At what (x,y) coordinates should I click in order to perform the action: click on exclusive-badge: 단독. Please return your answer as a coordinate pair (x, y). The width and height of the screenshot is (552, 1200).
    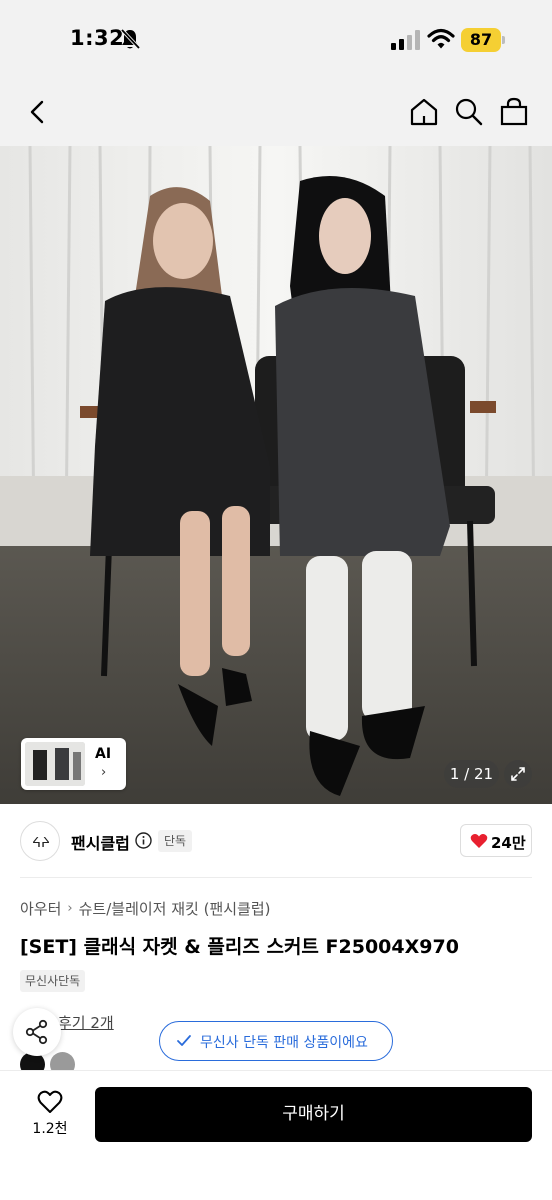
    Looking at the image, I should click on (175, 841).